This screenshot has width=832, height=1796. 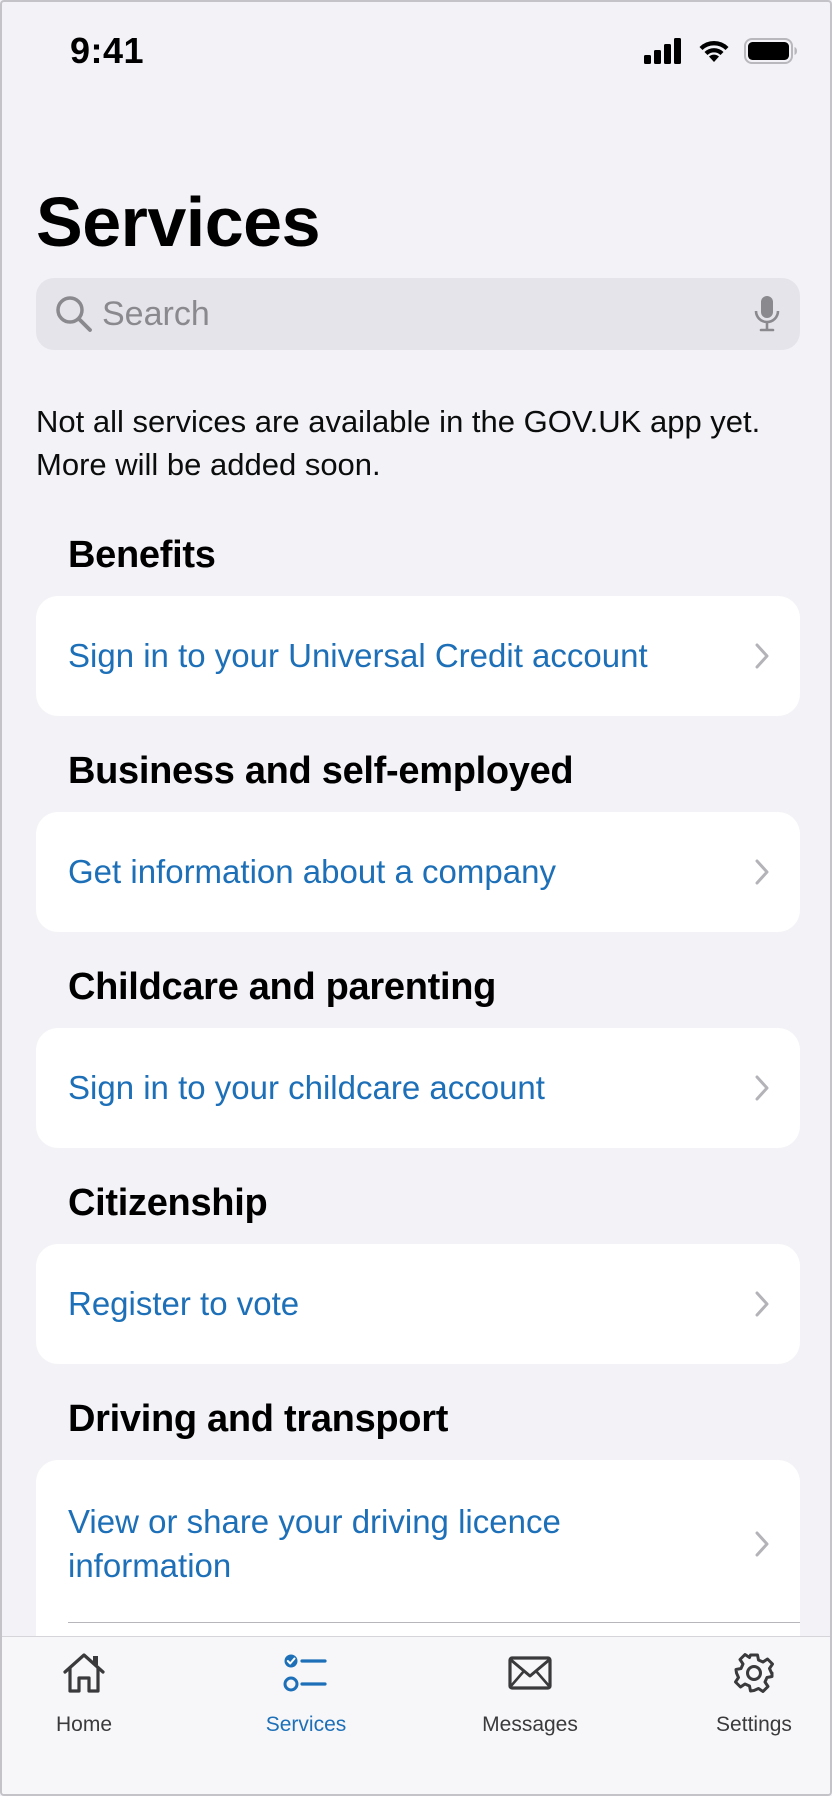 I want to click on service-link: Register to vote, so click(x=389, y=1304).